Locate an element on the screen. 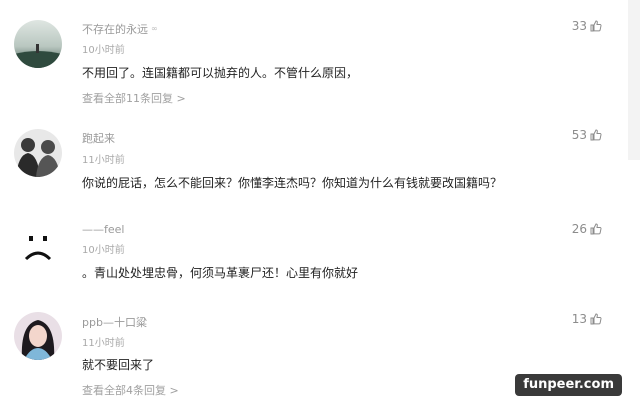  comment-username: ——feel is located at coordinates (103, 229).